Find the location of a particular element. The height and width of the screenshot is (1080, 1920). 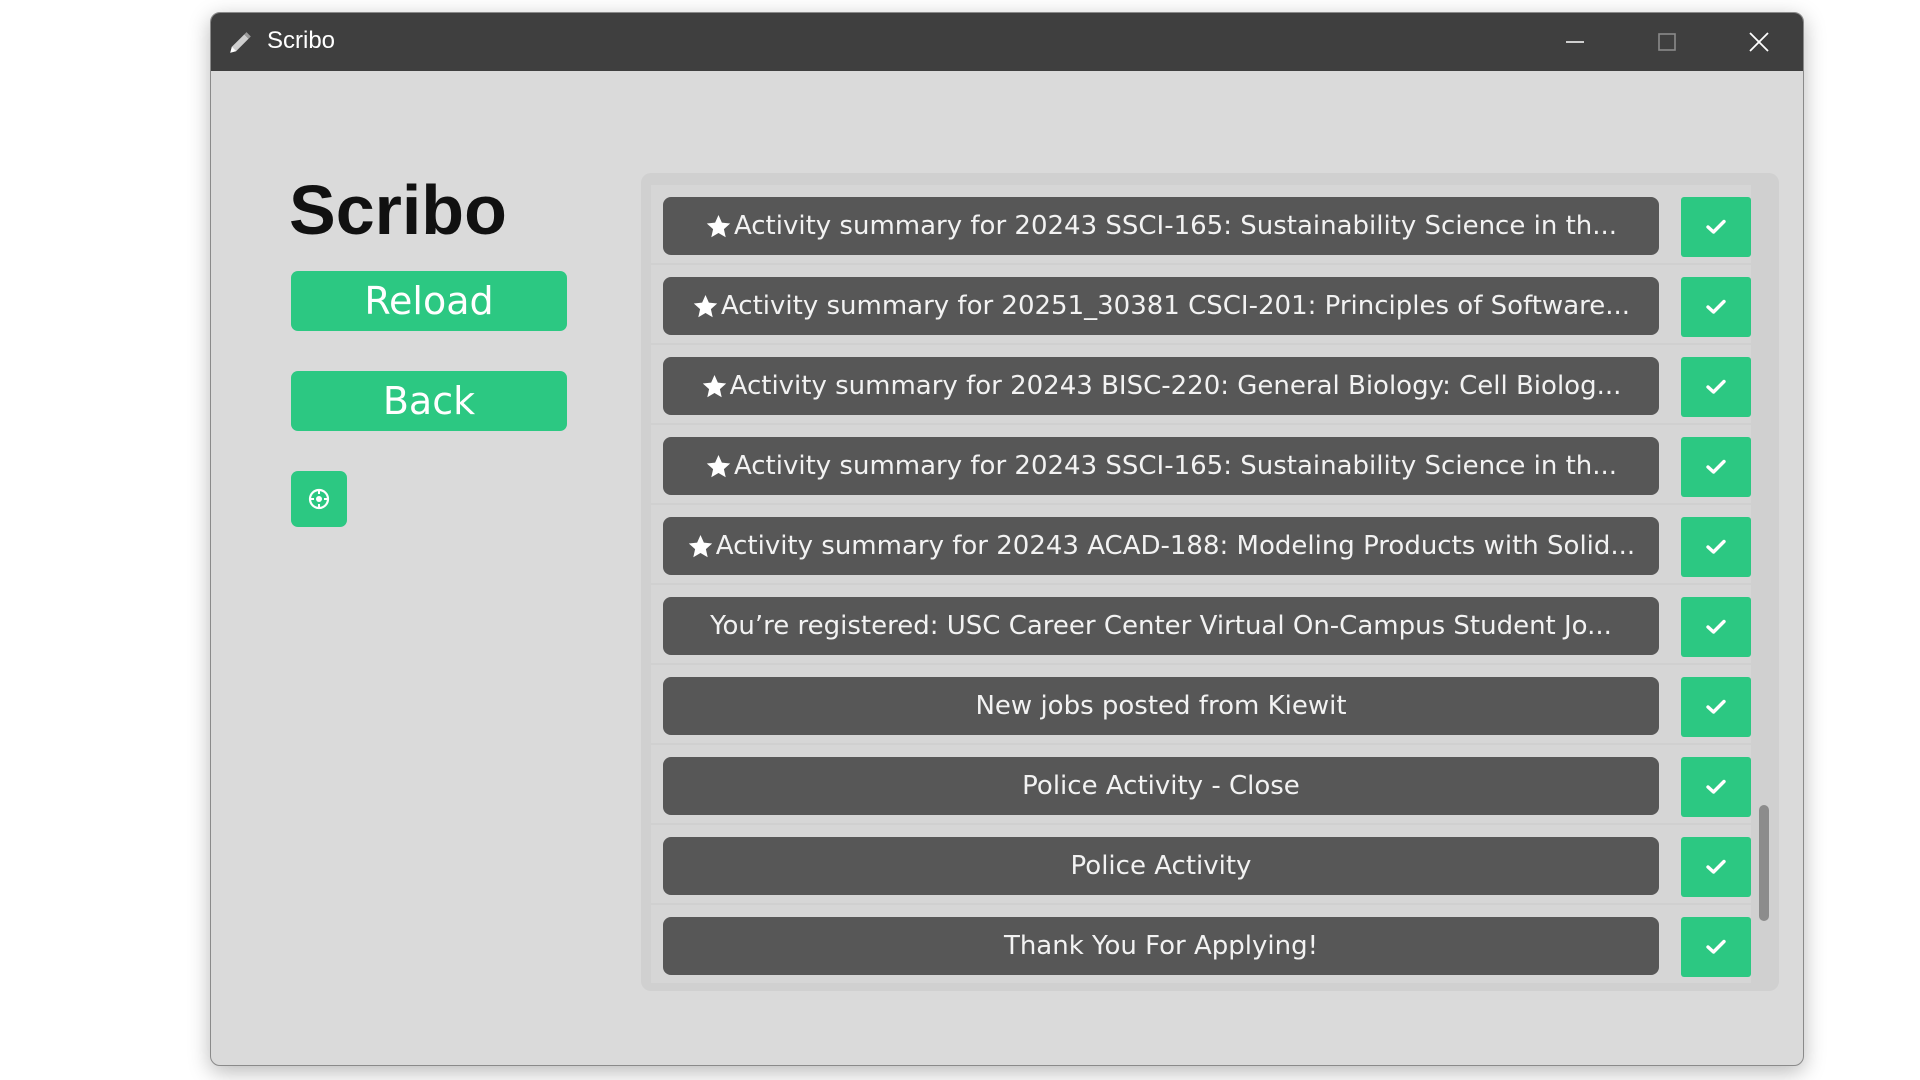

list-item: Police Activity is located at coordinates (1201, 864).